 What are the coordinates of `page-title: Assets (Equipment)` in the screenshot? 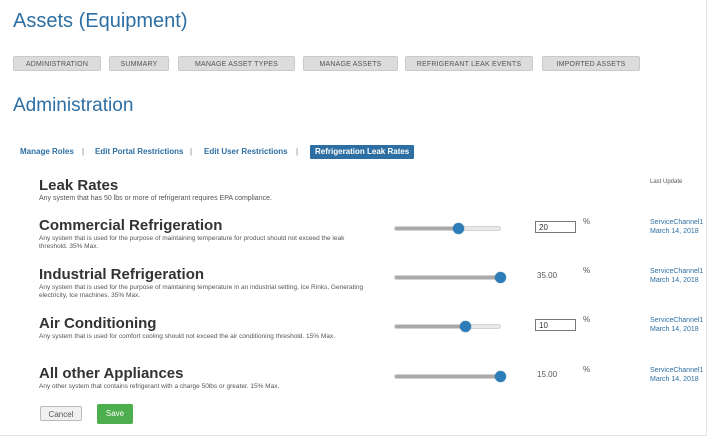 It's located at (100, 21).